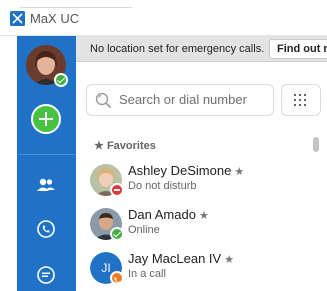  I want to click on contact-status: Online, so click(144, 230).